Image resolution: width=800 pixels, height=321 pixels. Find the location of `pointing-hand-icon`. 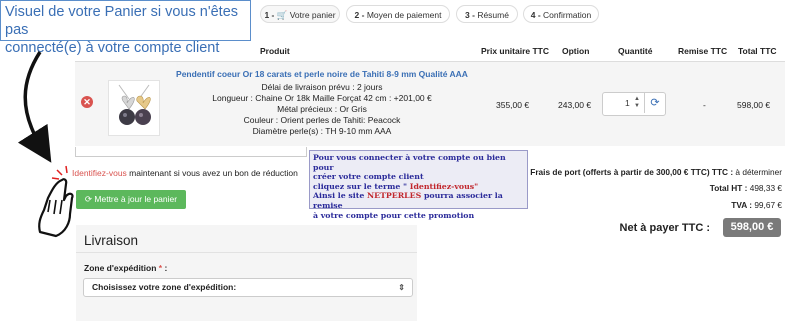

pointing-hand-icon is located at coordinates (56, 201).